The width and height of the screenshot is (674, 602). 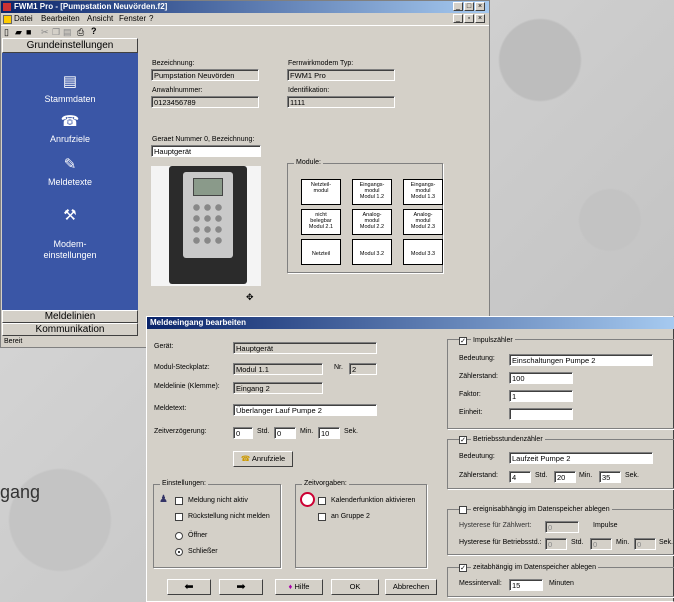 What do you see at coordinates (322, 501) in the screenshot?
I see `kalender-checkbox` at bounding box center [322, 501].